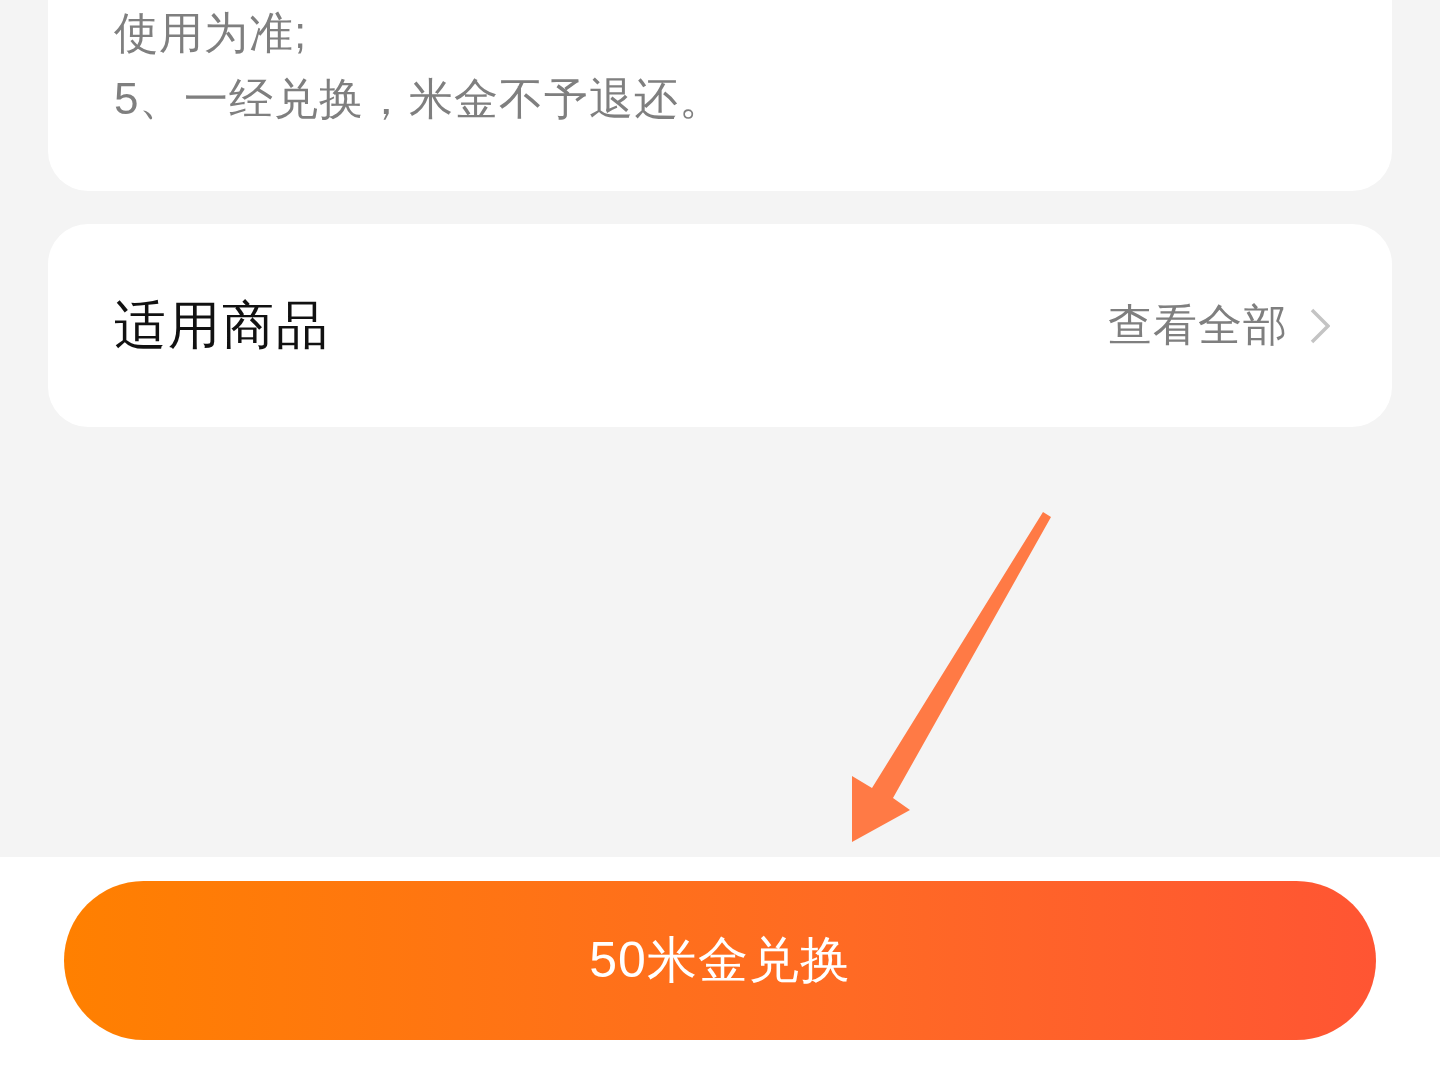 The image size is (1440, 1065). I want to click on chevron-right-icon, so click(1320, 325).